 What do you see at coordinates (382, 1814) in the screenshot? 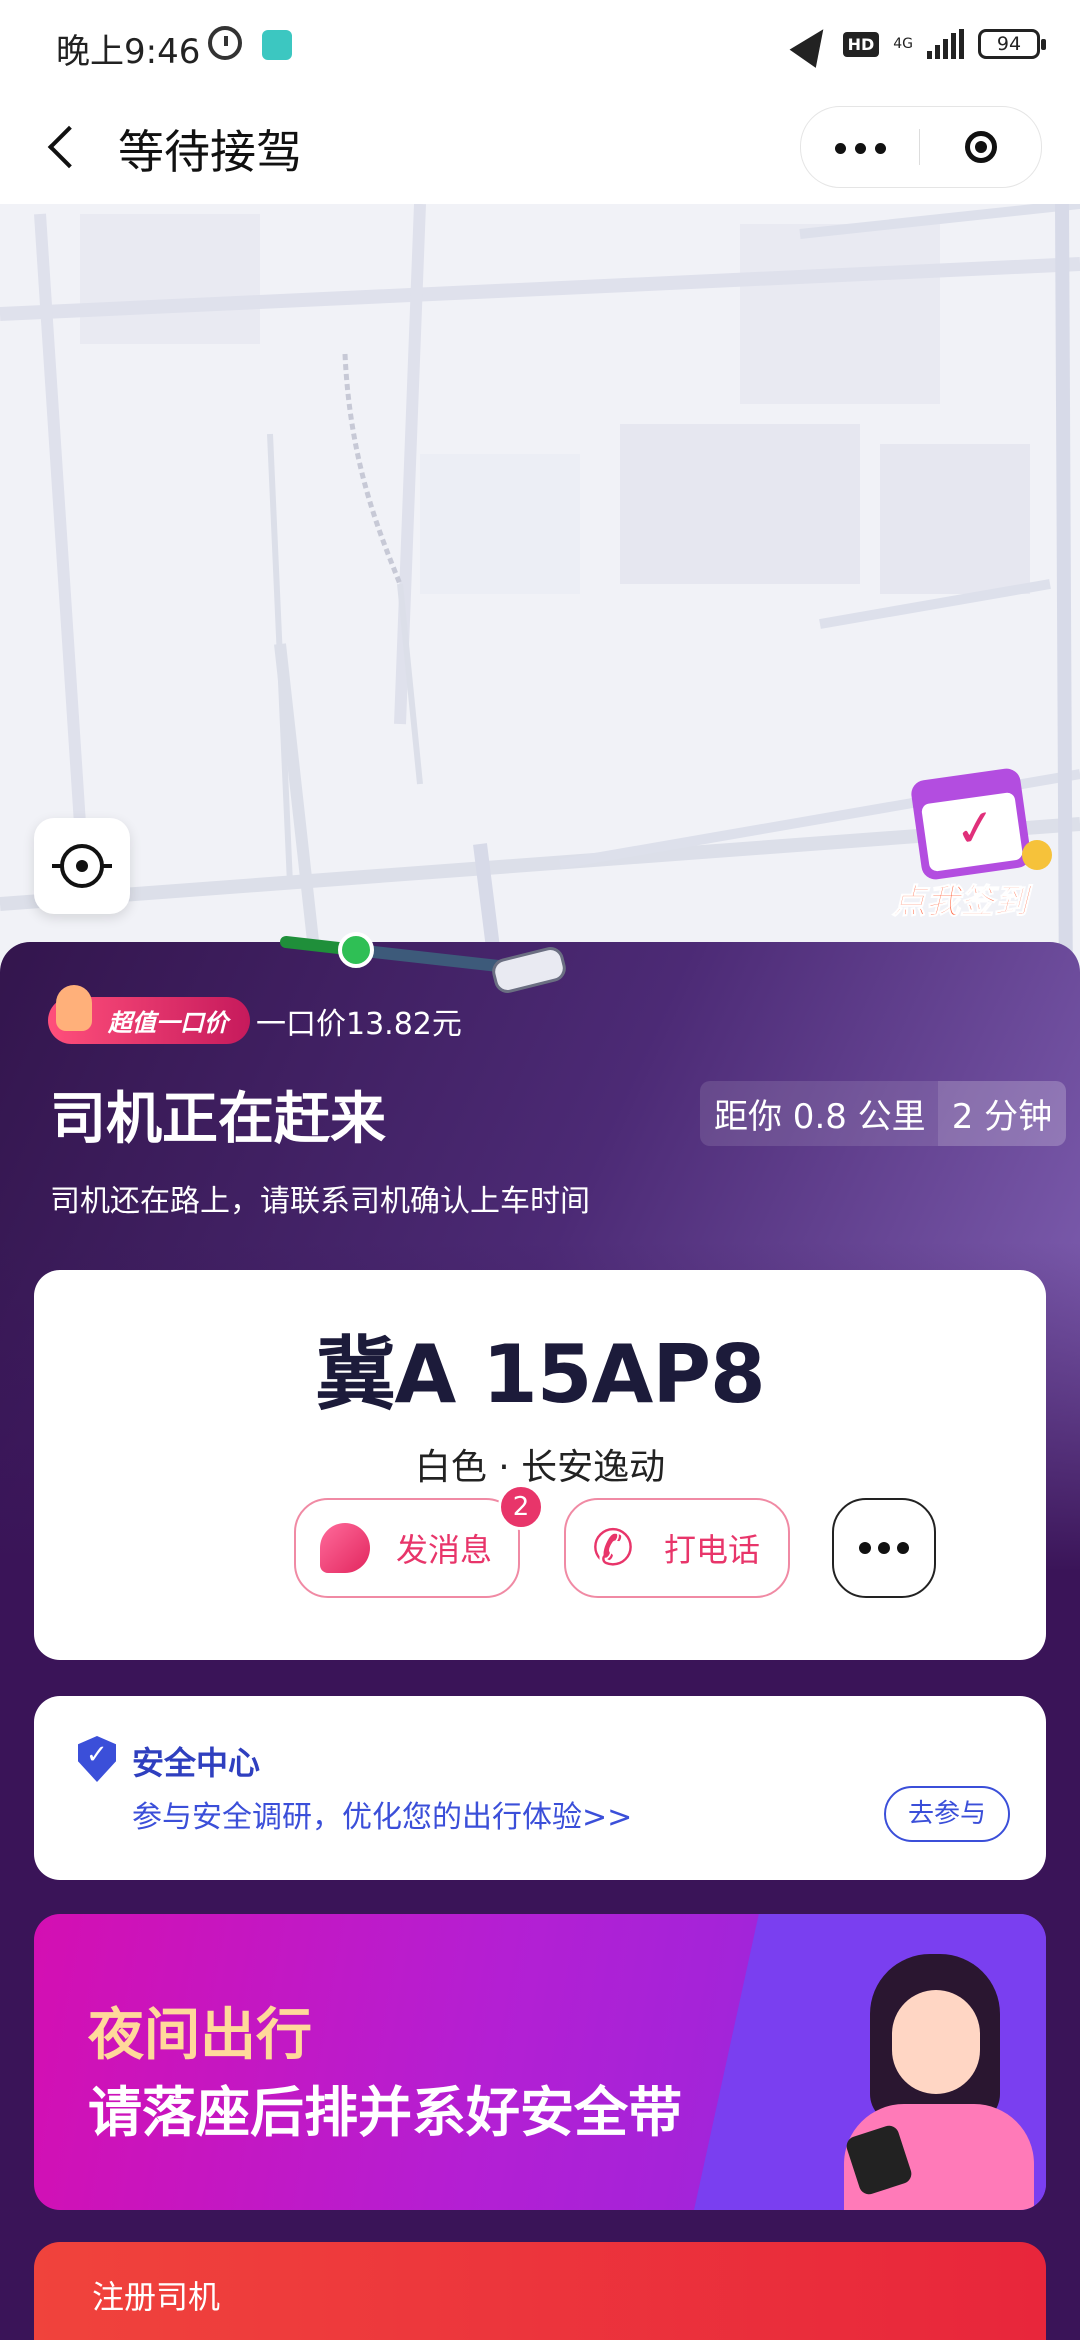
I see `safety-description: 参与安全调研，优化您的出行体验>>` at bounding box center [382, 1814].